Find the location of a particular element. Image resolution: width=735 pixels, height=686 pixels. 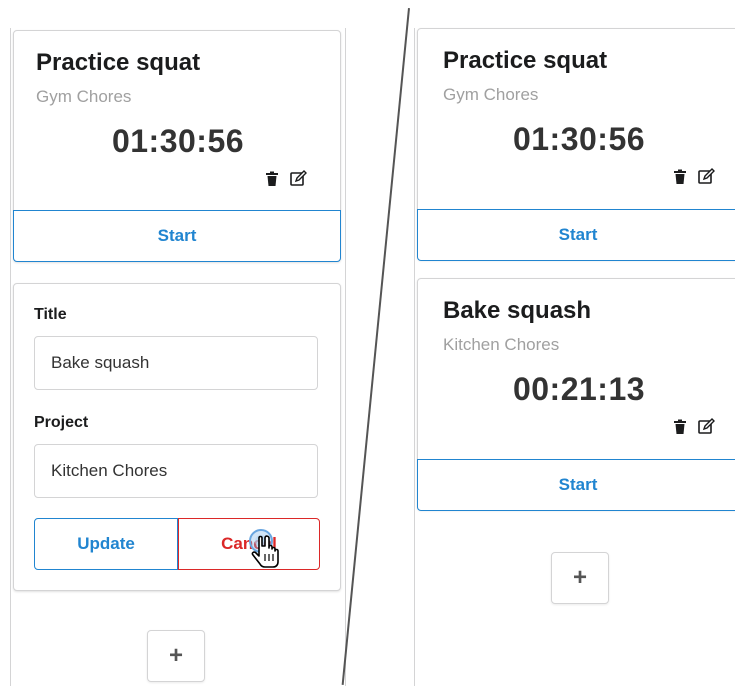

timer-project: Kitchen Chores is located at coordinates (501, 344).